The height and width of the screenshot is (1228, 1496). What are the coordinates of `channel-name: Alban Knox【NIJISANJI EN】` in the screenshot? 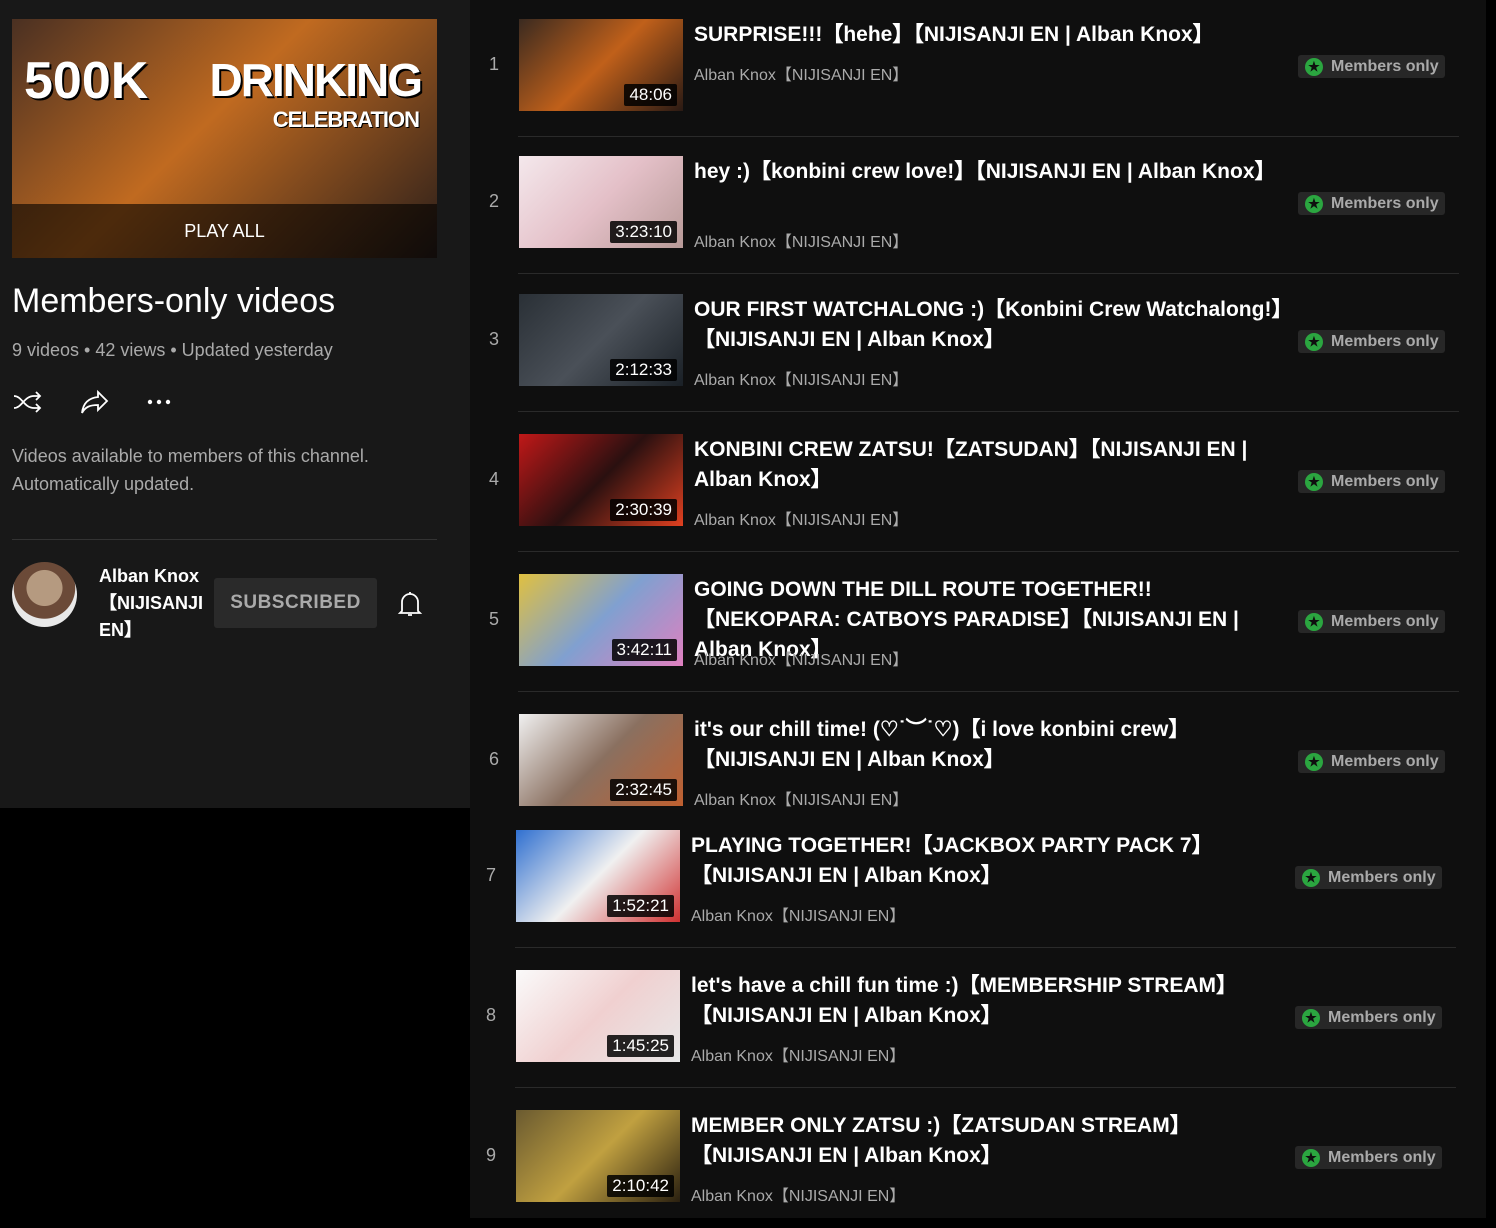 It's located at (151, 603).